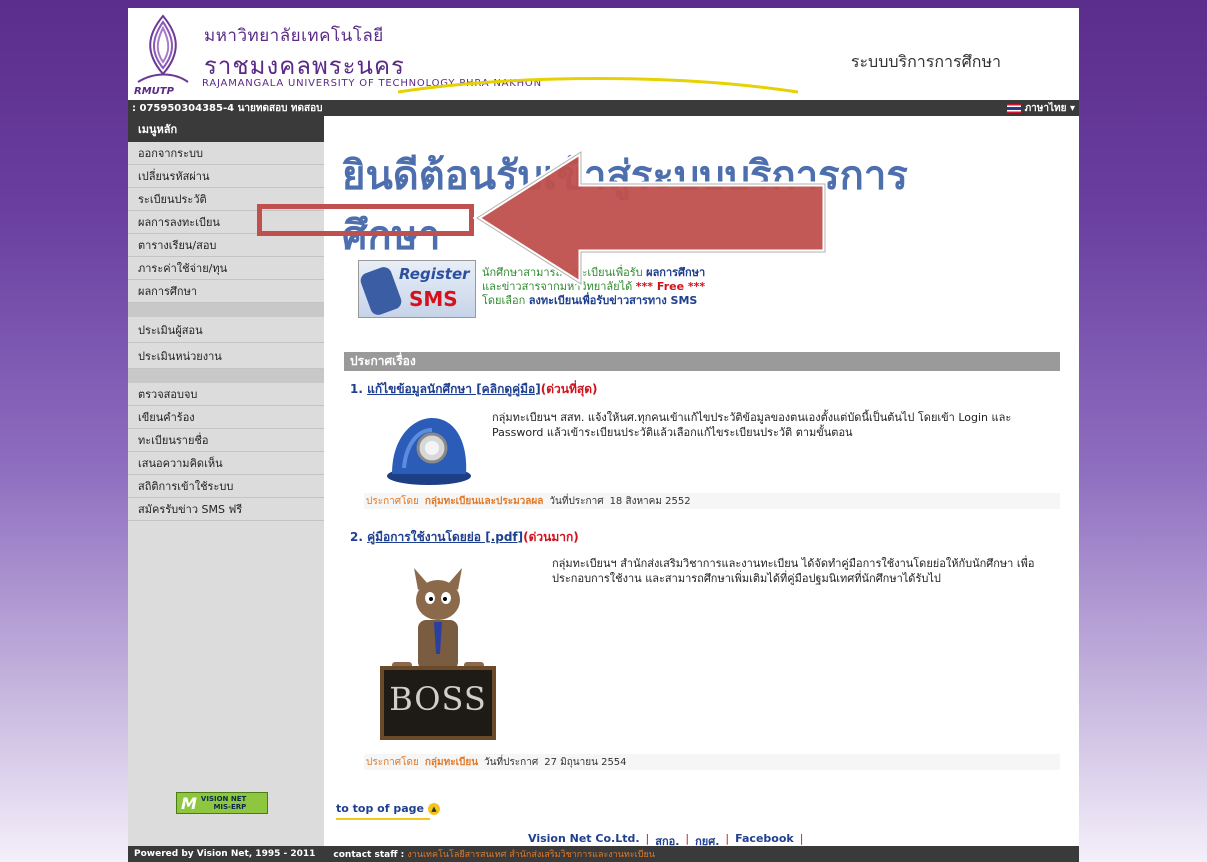  What do you see at coordinates (511, 762) in the screenshot?
I see `news-item-2-date-label: วันที่ประกาศ` at bounding box center [511, 762].